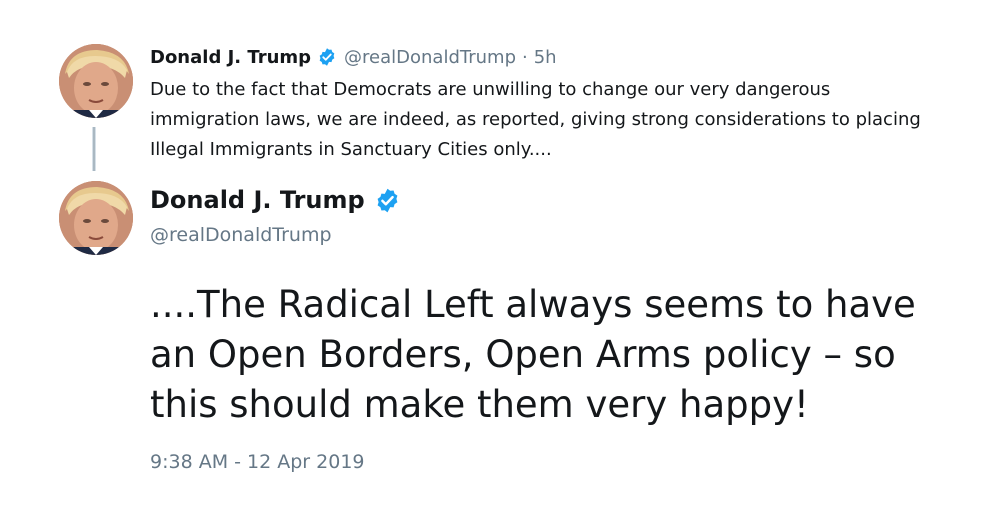 The height and width of the screenshot is (512, 997). What do you see at coordinates (230, 57) in the screenshot?
I see `parent-author-name: Donald J. Trump` at bounding box center [230, 57].